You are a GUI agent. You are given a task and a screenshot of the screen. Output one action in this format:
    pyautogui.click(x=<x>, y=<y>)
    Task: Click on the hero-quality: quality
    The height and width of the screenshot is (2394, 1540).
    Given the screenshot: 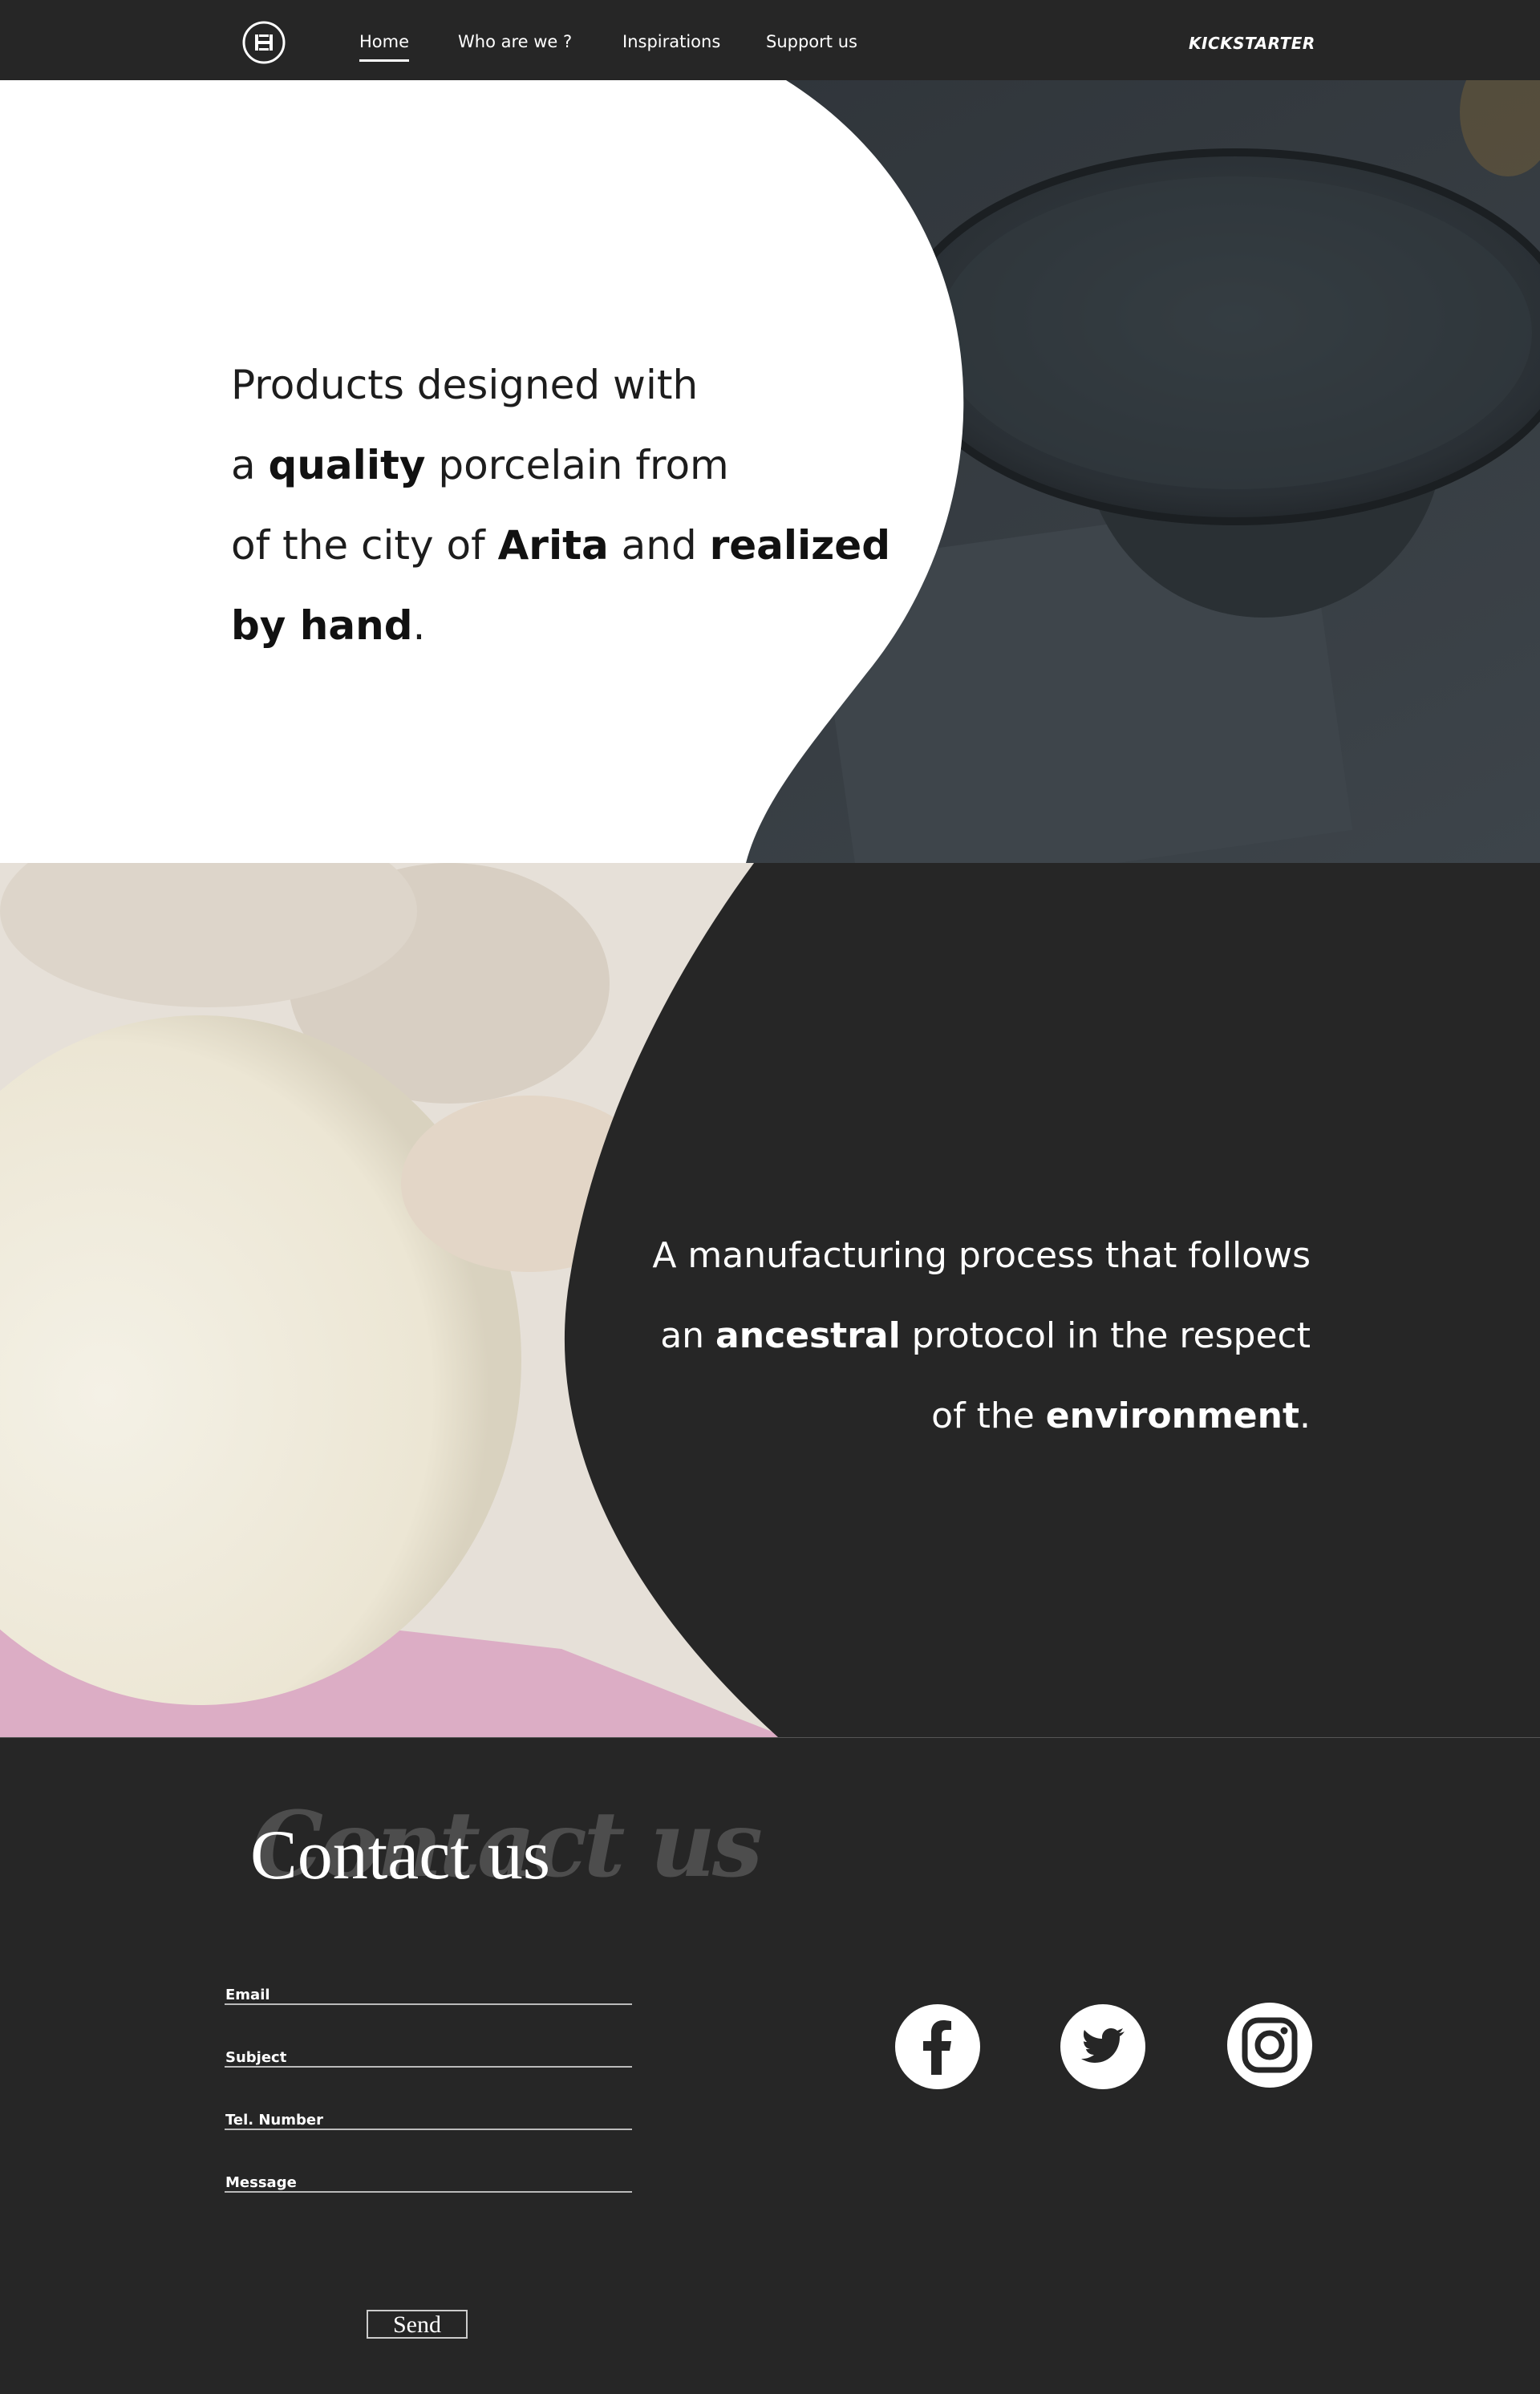 What is the action you would take?
    pyautogui.click(x=347, y=465)
    